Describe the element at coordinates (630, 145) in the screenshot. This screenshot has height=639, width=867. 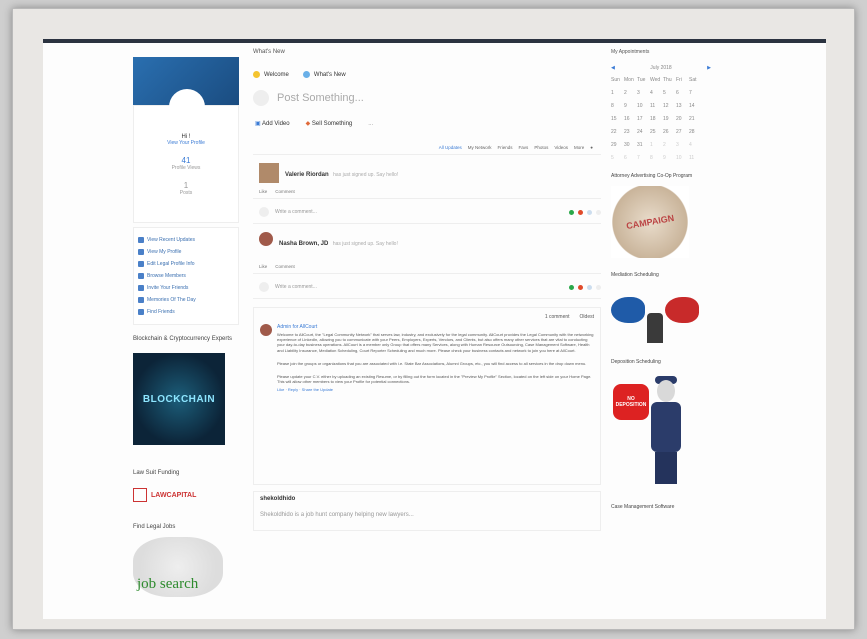
I see `calendar-day: 30` at that location.